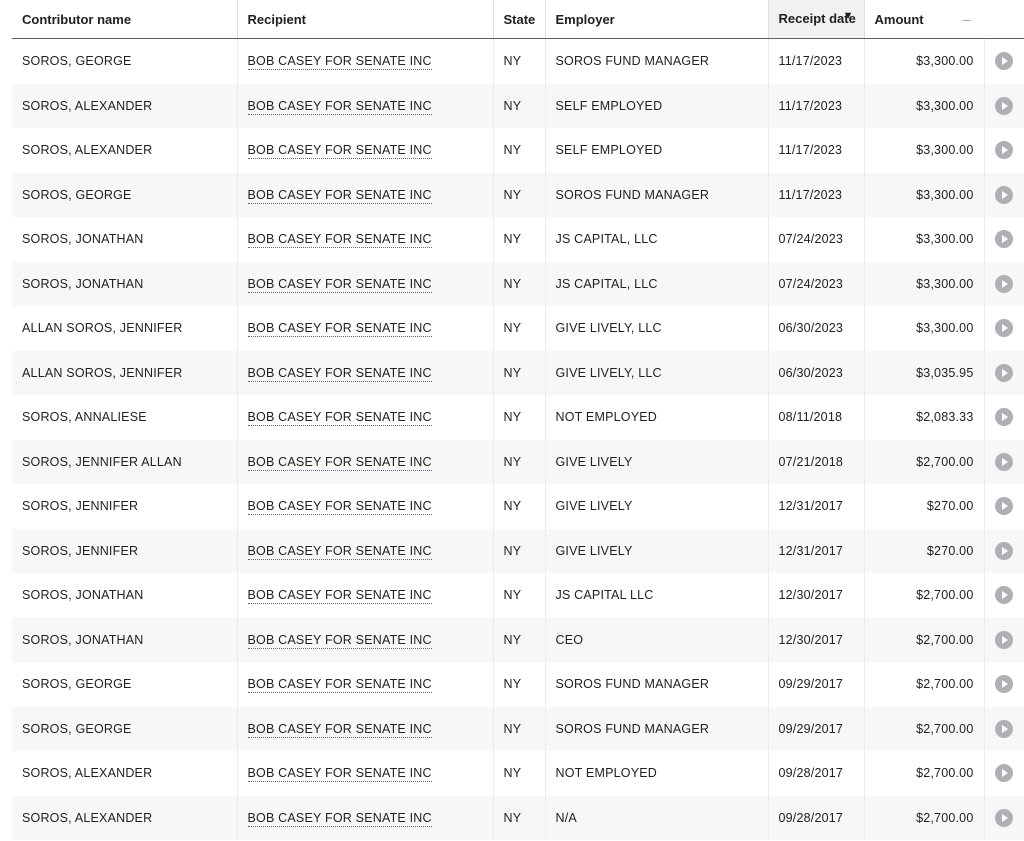 This screenshot has width=1024, height=841. I want to click on amount-collapse-icon: –, so click(966, 19).